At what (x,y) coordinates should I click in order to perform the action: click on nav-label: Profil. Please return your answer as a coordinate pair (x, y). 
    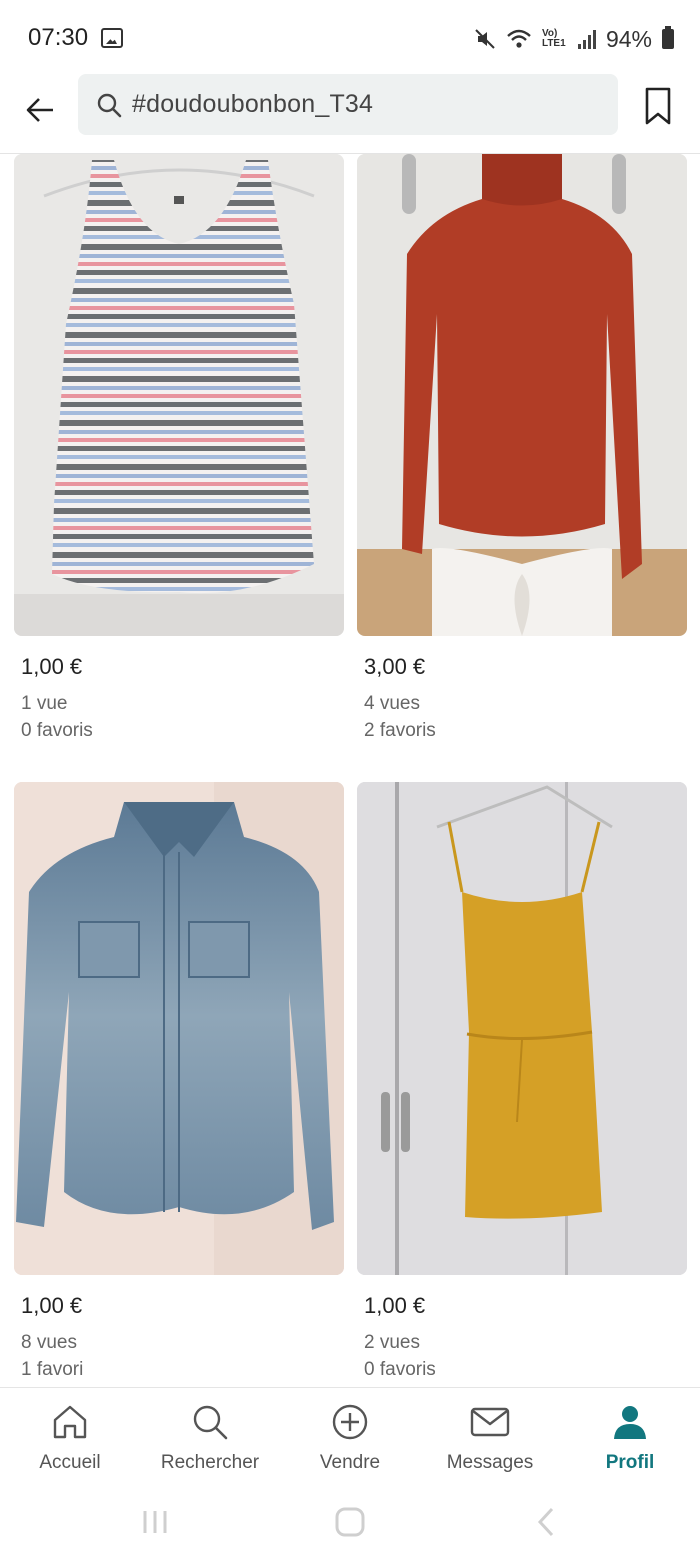
    Looking at the image, I should click on (630, 1462).